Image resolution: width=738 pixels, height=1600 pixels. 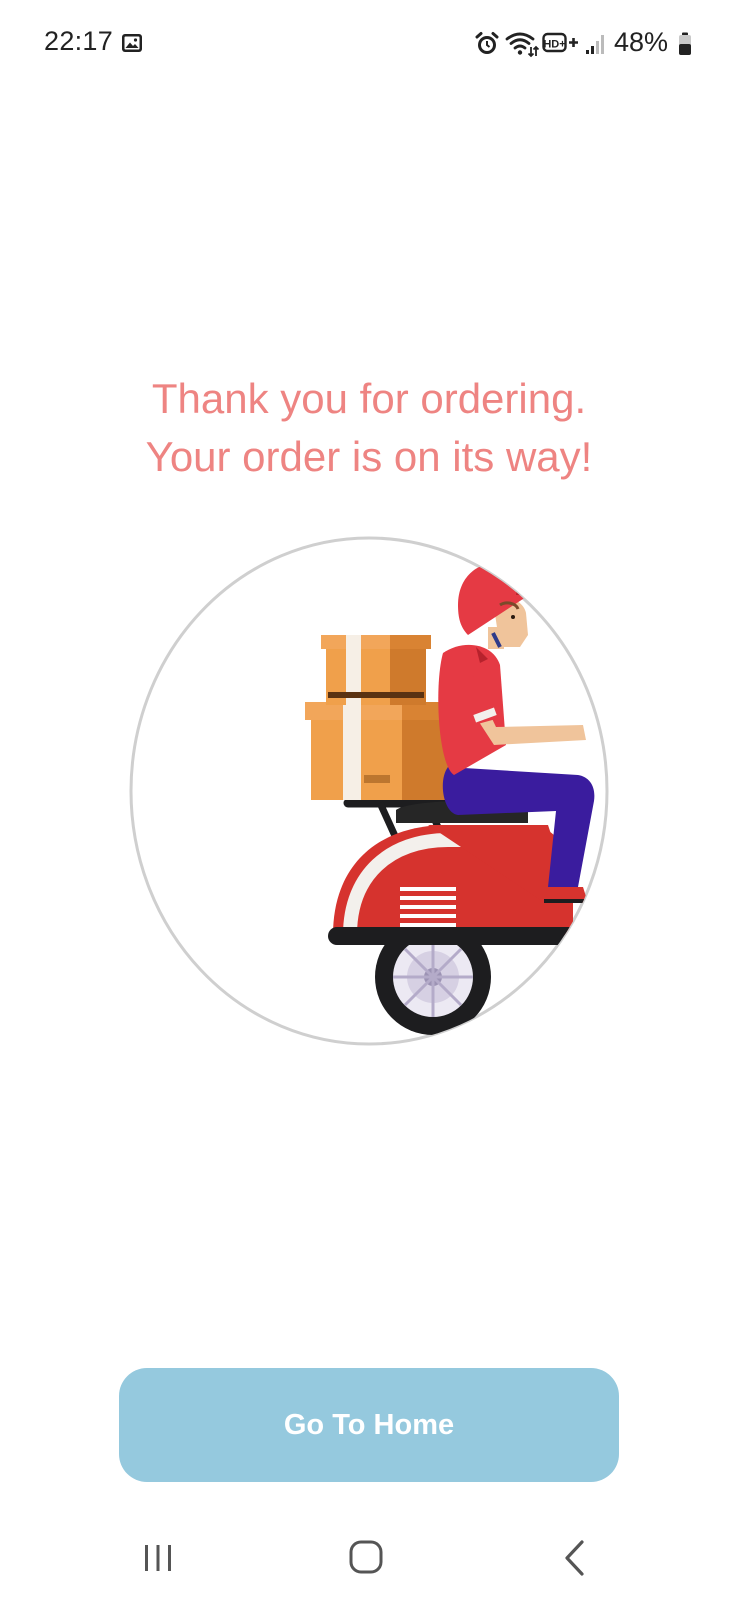 I want to click on status-time: 22:17, so click(x=79, y=41).